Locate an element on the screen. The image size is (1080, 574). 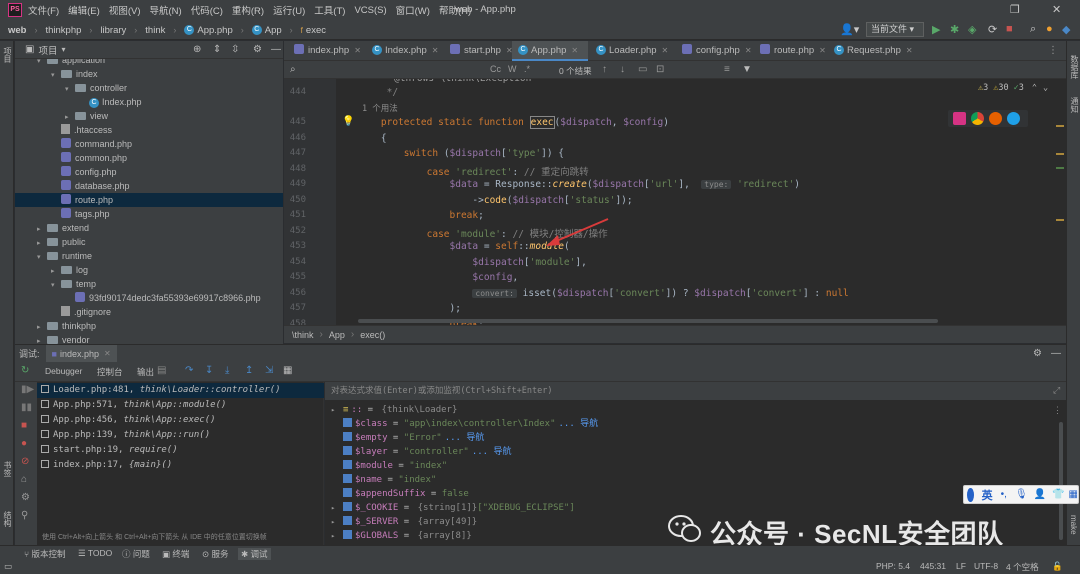
pin-icon: ⚲ is located at coordinates (24, 515).